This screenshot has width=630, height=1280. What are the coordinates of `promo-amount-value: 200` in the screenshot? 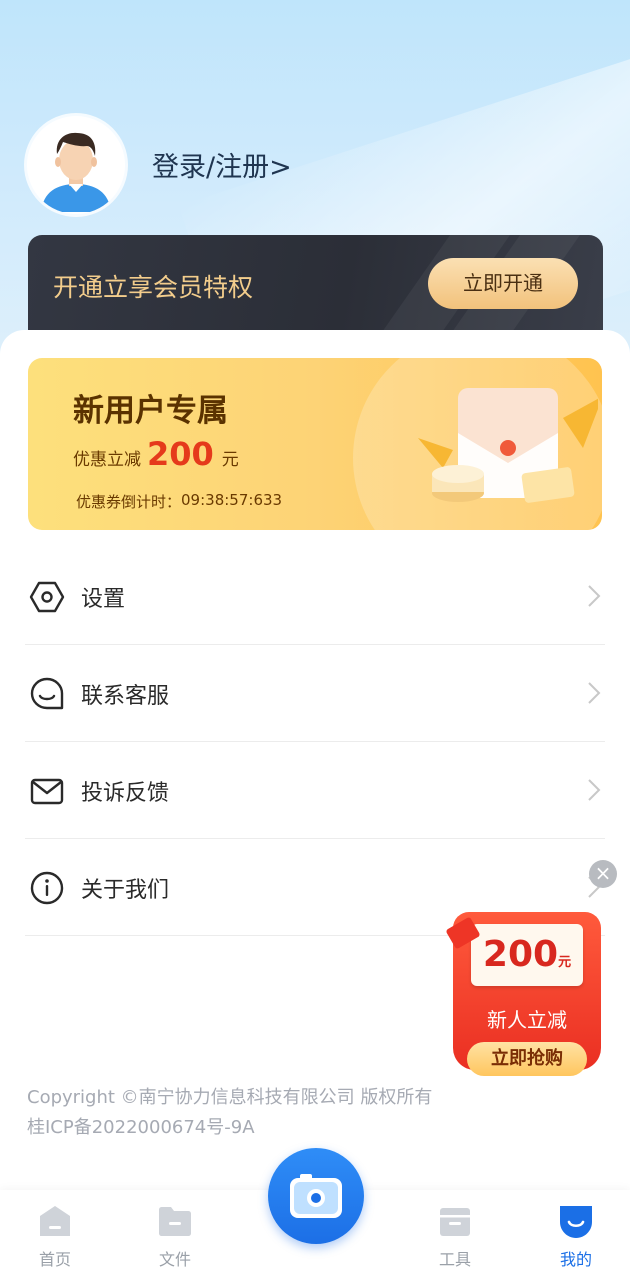 It's located at (520, 954).